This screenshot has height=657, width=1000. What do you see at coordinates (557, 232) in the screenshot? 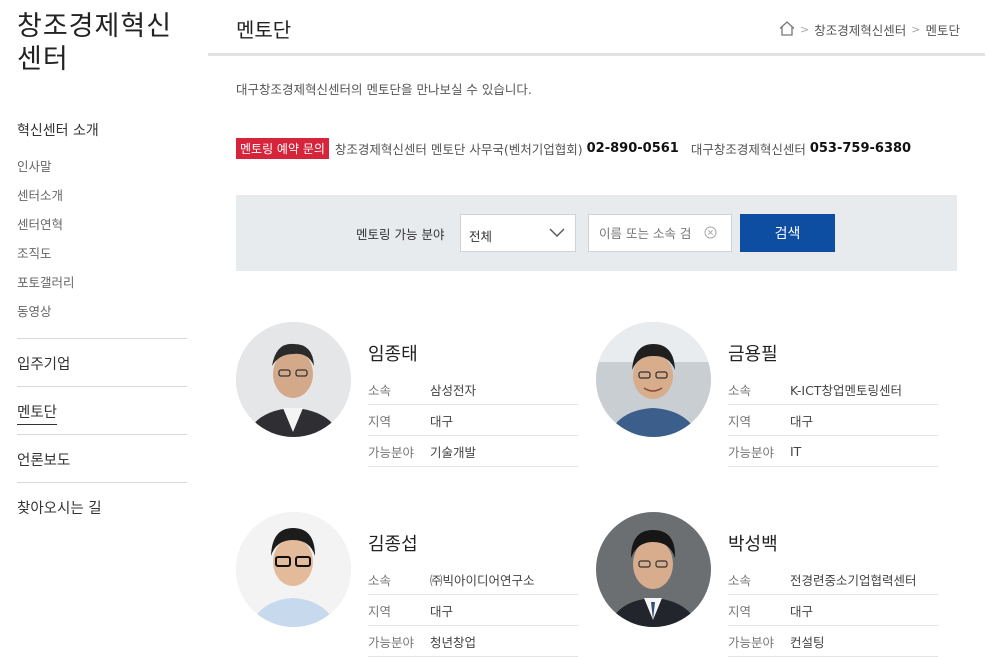
I see `chevron-down-icon` at bounding box center [557, 232].